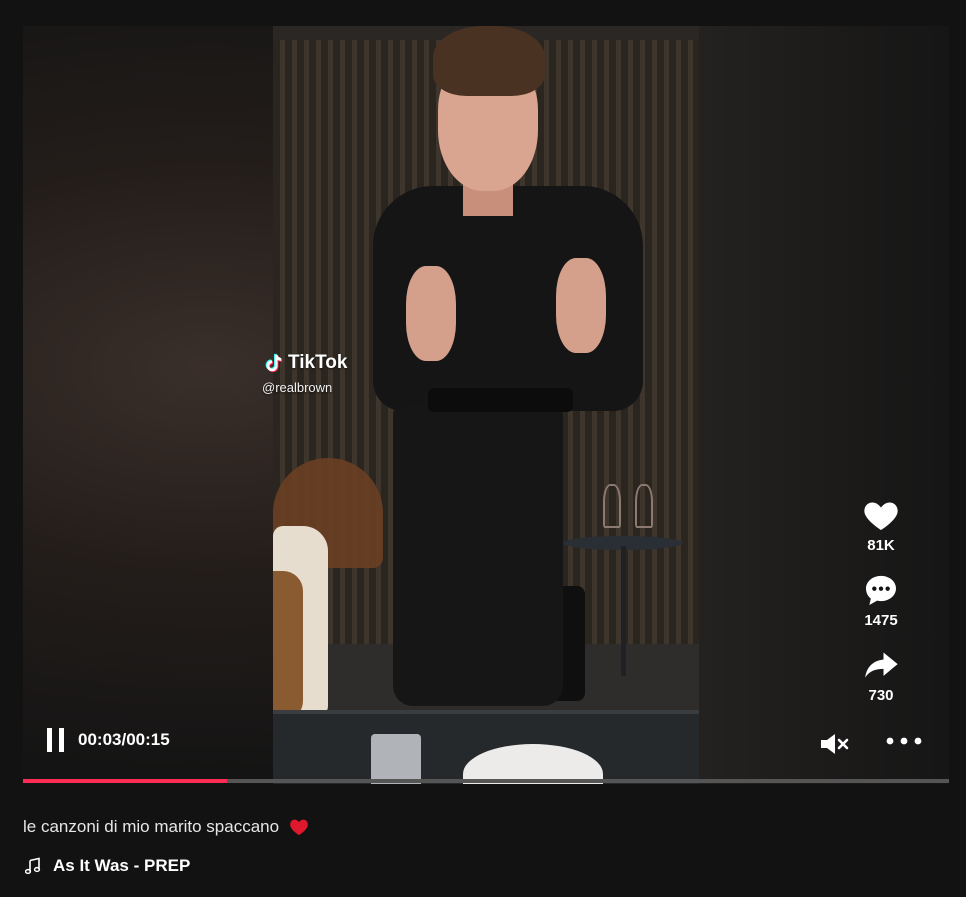 The image size is (966, 897). I want to click on progress-fill, so click(125, 781).